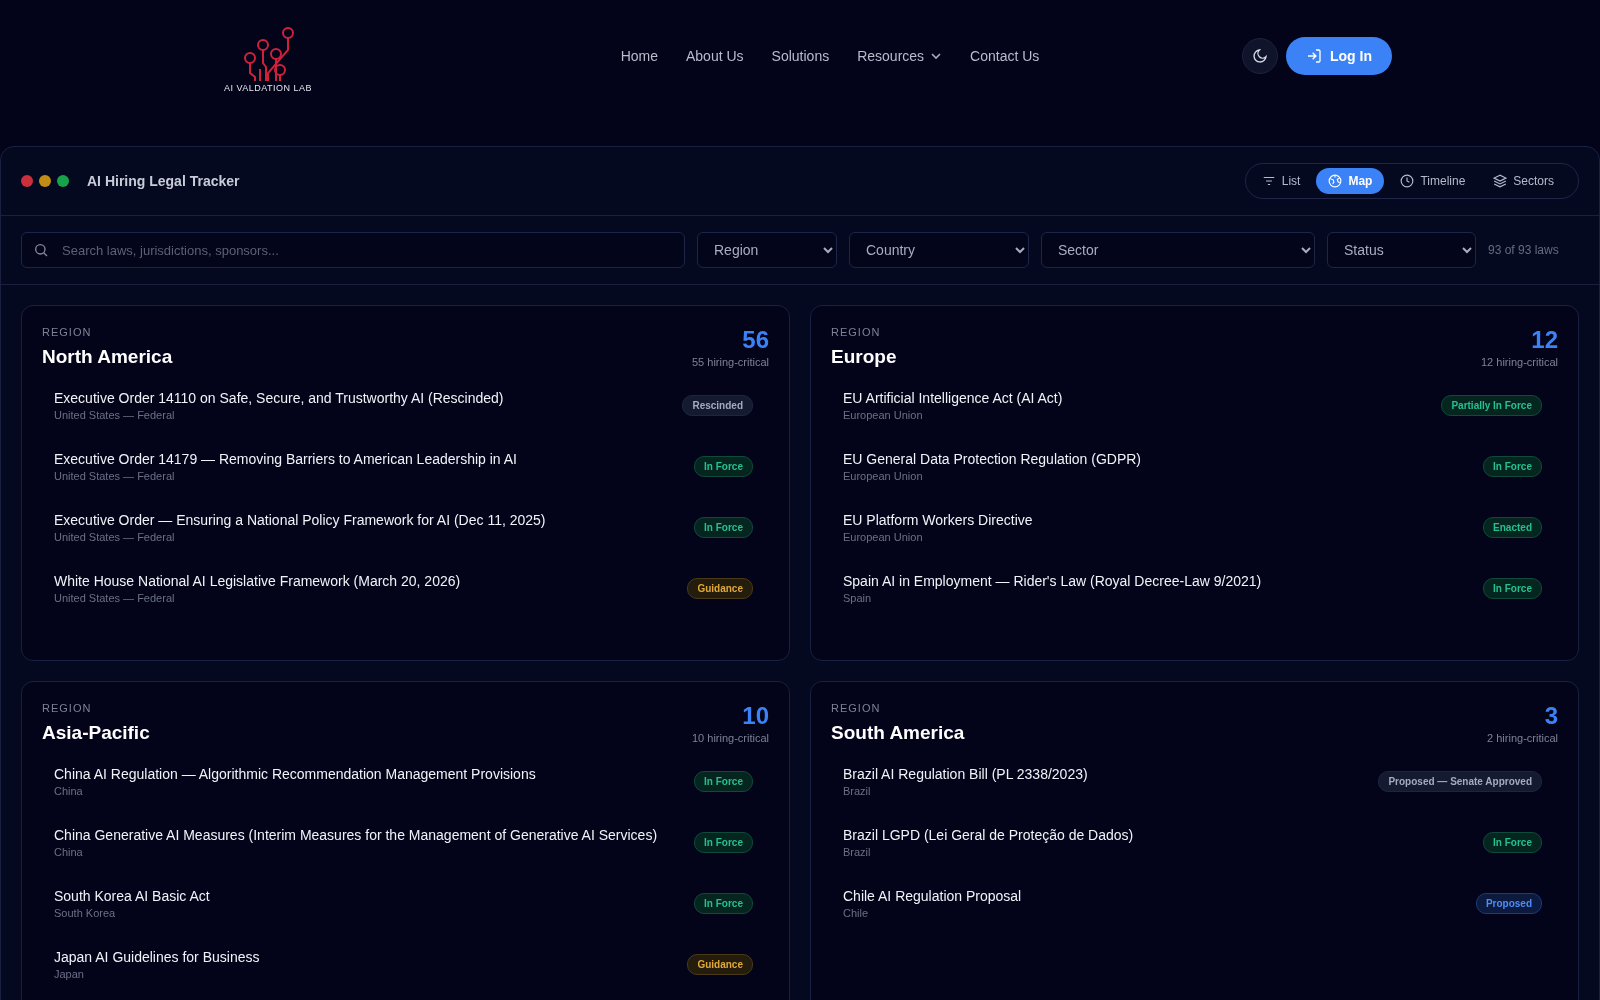 The image size is (1600, 1000). I want to click on moon-icon, so click(1260, 56).